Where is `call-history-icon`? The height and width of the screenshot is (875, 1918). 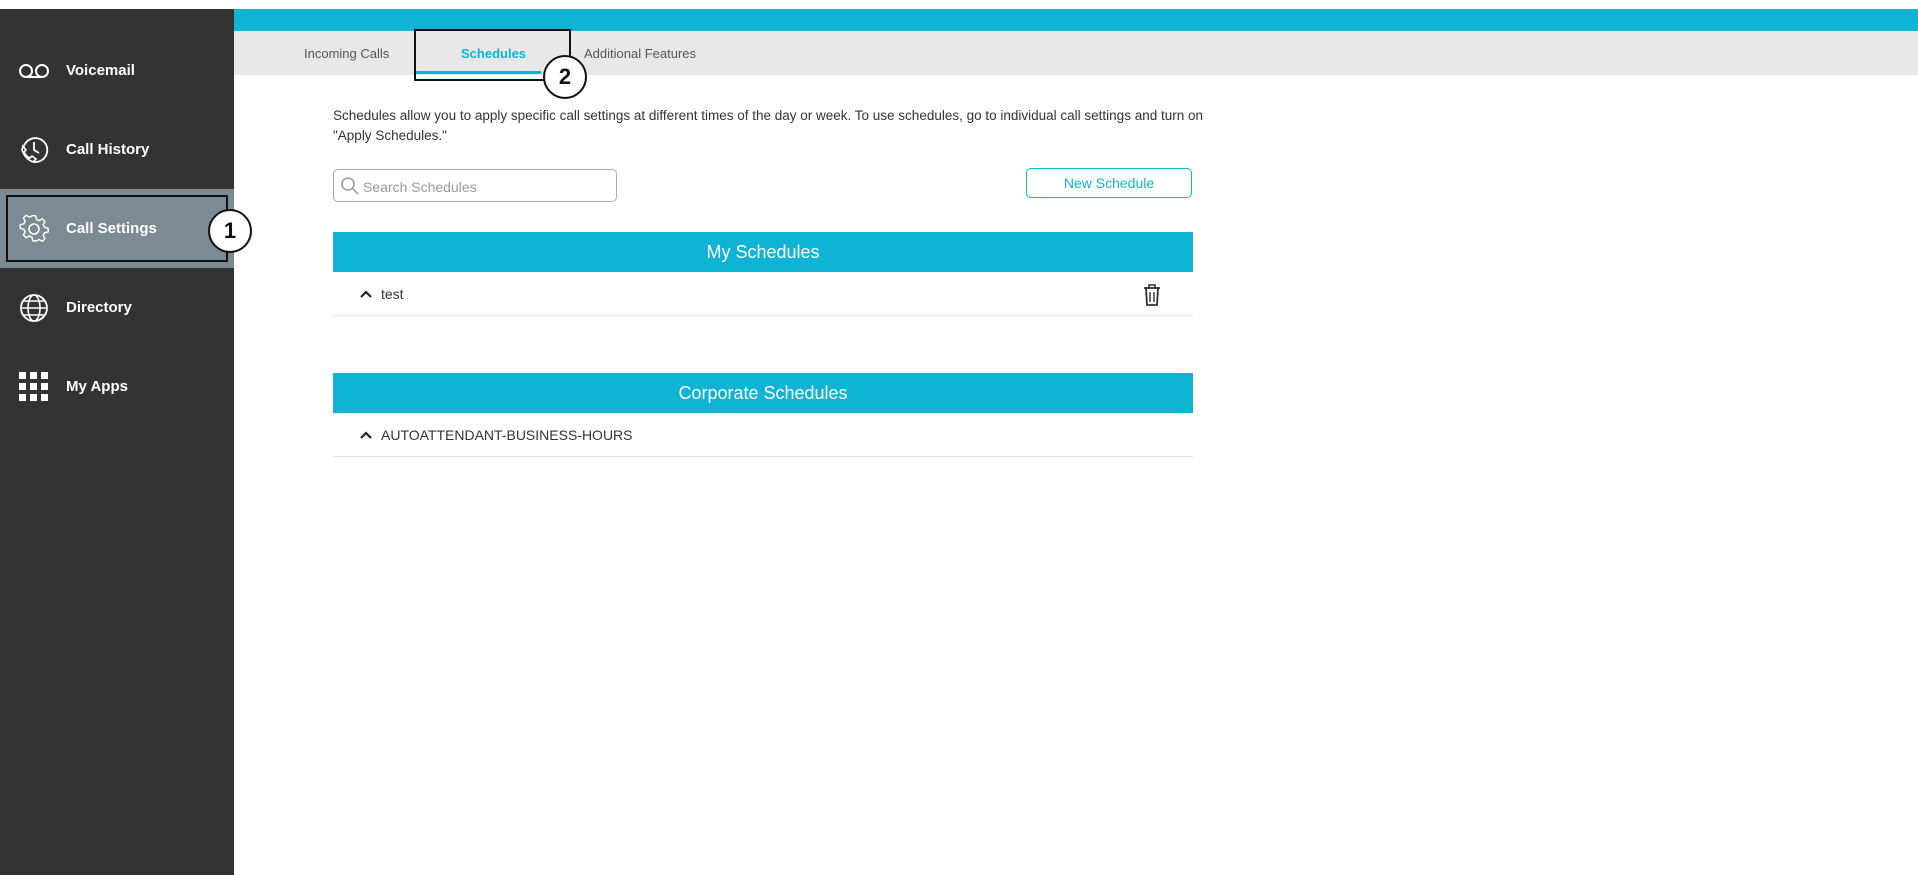
call-history-icon is located at coordinates (34, 150).